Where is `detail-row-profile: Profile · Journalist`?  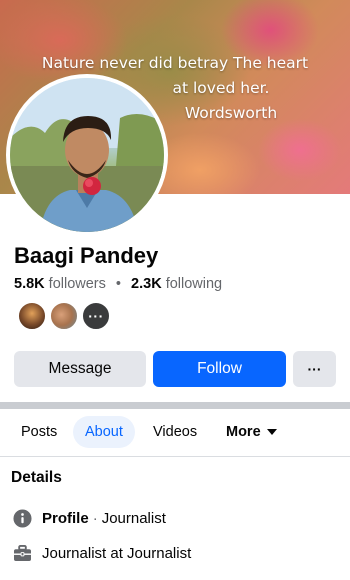
detail-row-profile: Profile · Journalist is located at coordinates (89, 518).